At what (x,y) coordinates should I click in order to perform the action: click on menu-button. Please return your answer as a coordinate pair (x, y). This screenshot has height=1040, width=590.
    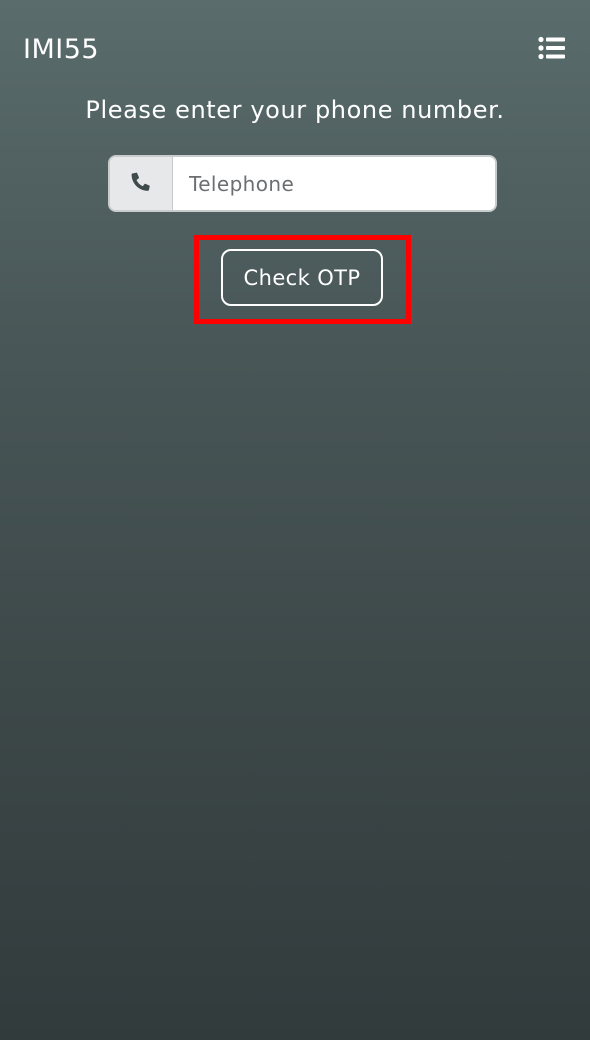
    Looking at the image, I should click on (552, 50).